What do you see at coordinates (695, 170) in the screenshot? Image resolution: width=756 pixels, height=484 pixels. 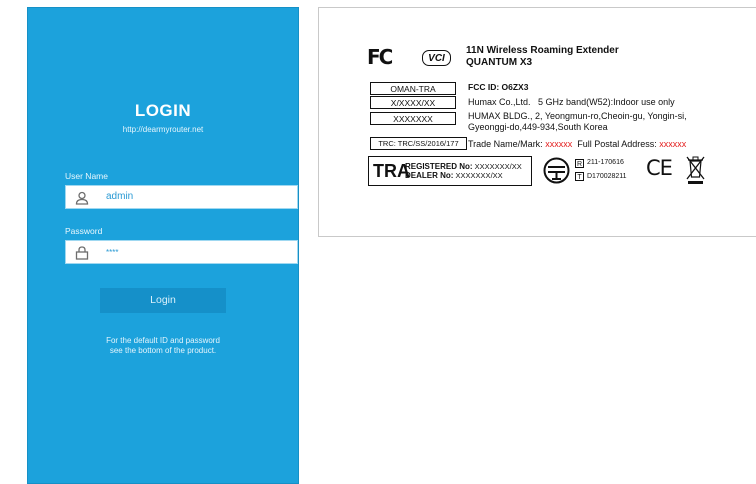 I see `weee-bin-icon` at bounding box center [695, 170].